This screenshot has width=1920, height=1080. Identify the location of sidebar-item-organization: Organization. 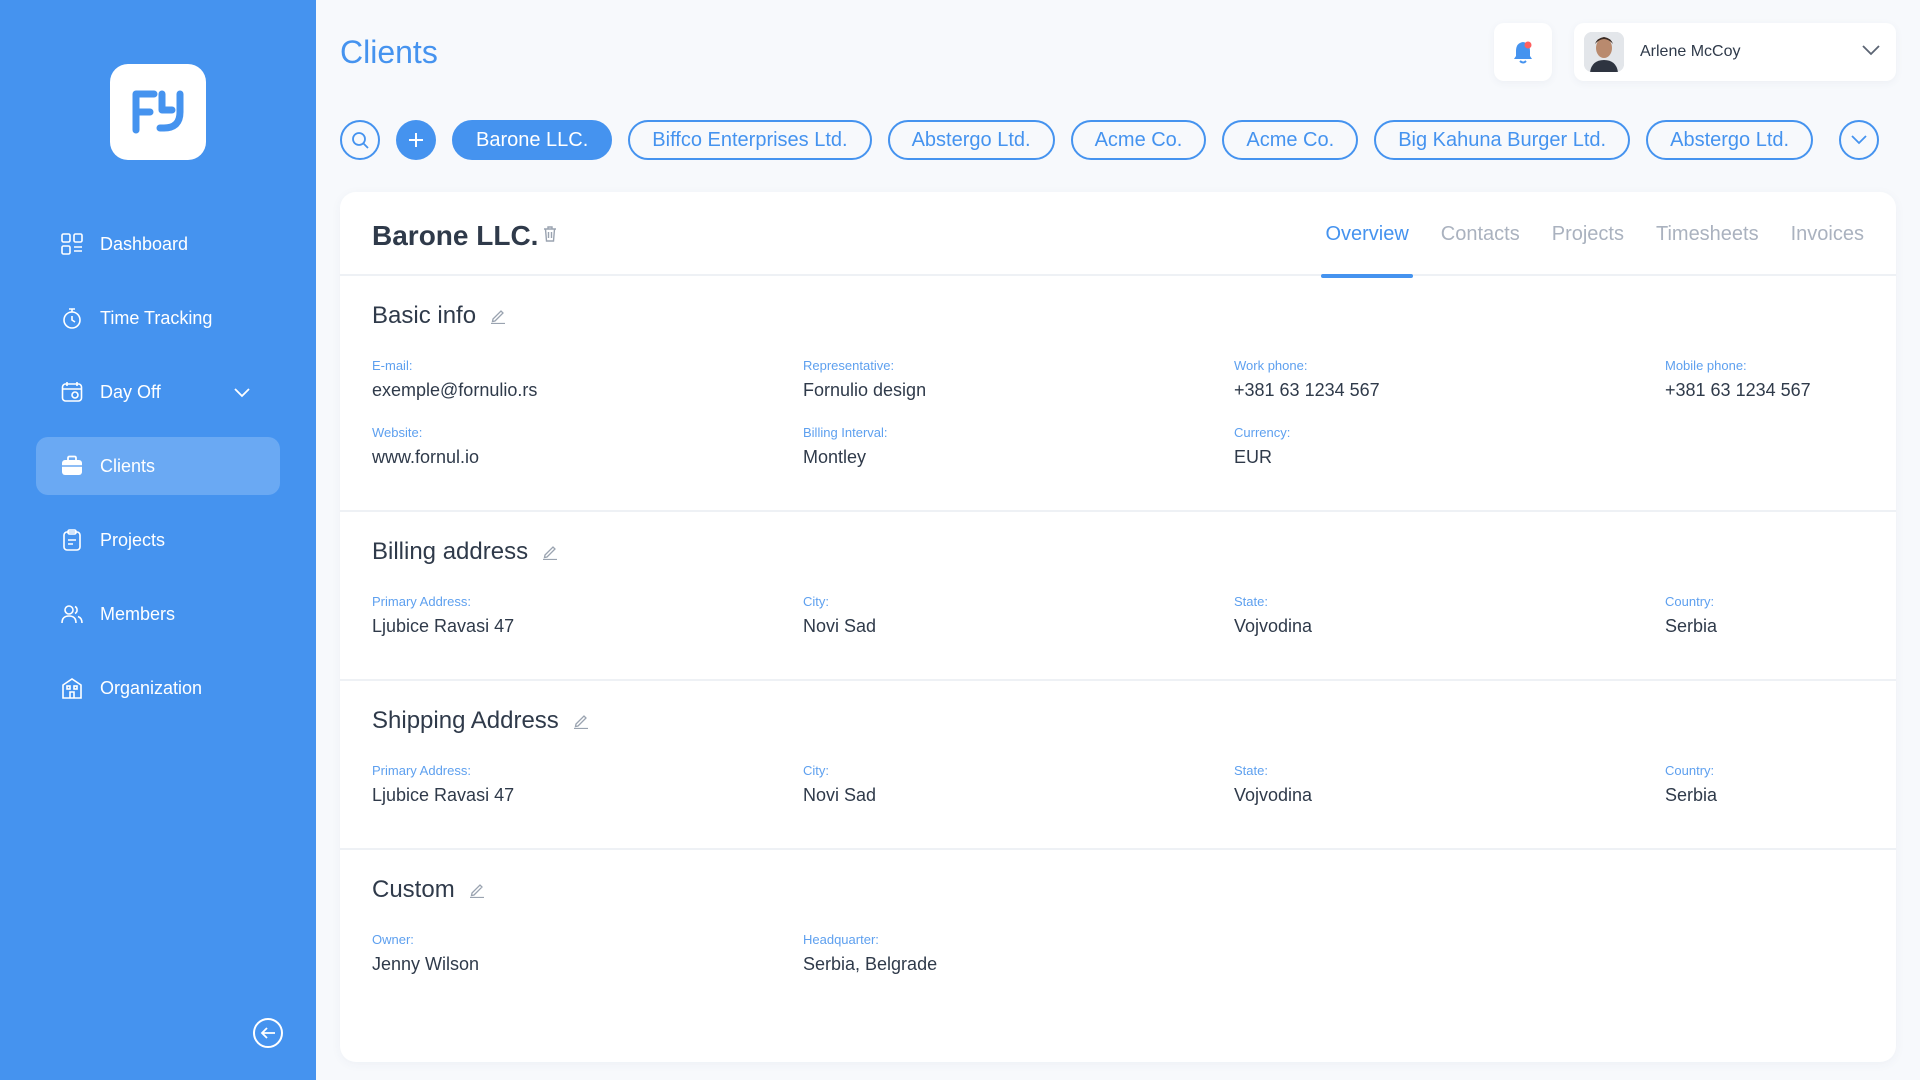
(158, 688).